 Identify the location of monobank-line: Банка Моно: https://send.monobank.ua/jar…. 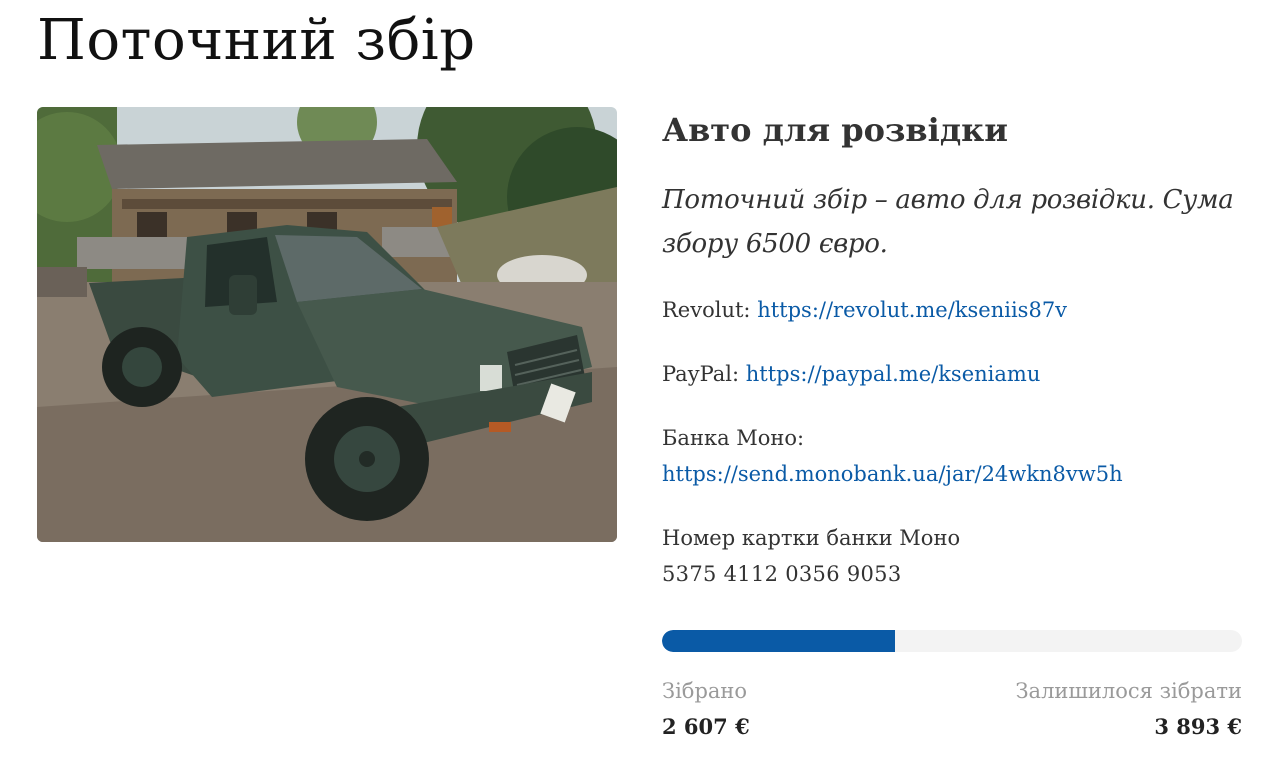
(954, 456).